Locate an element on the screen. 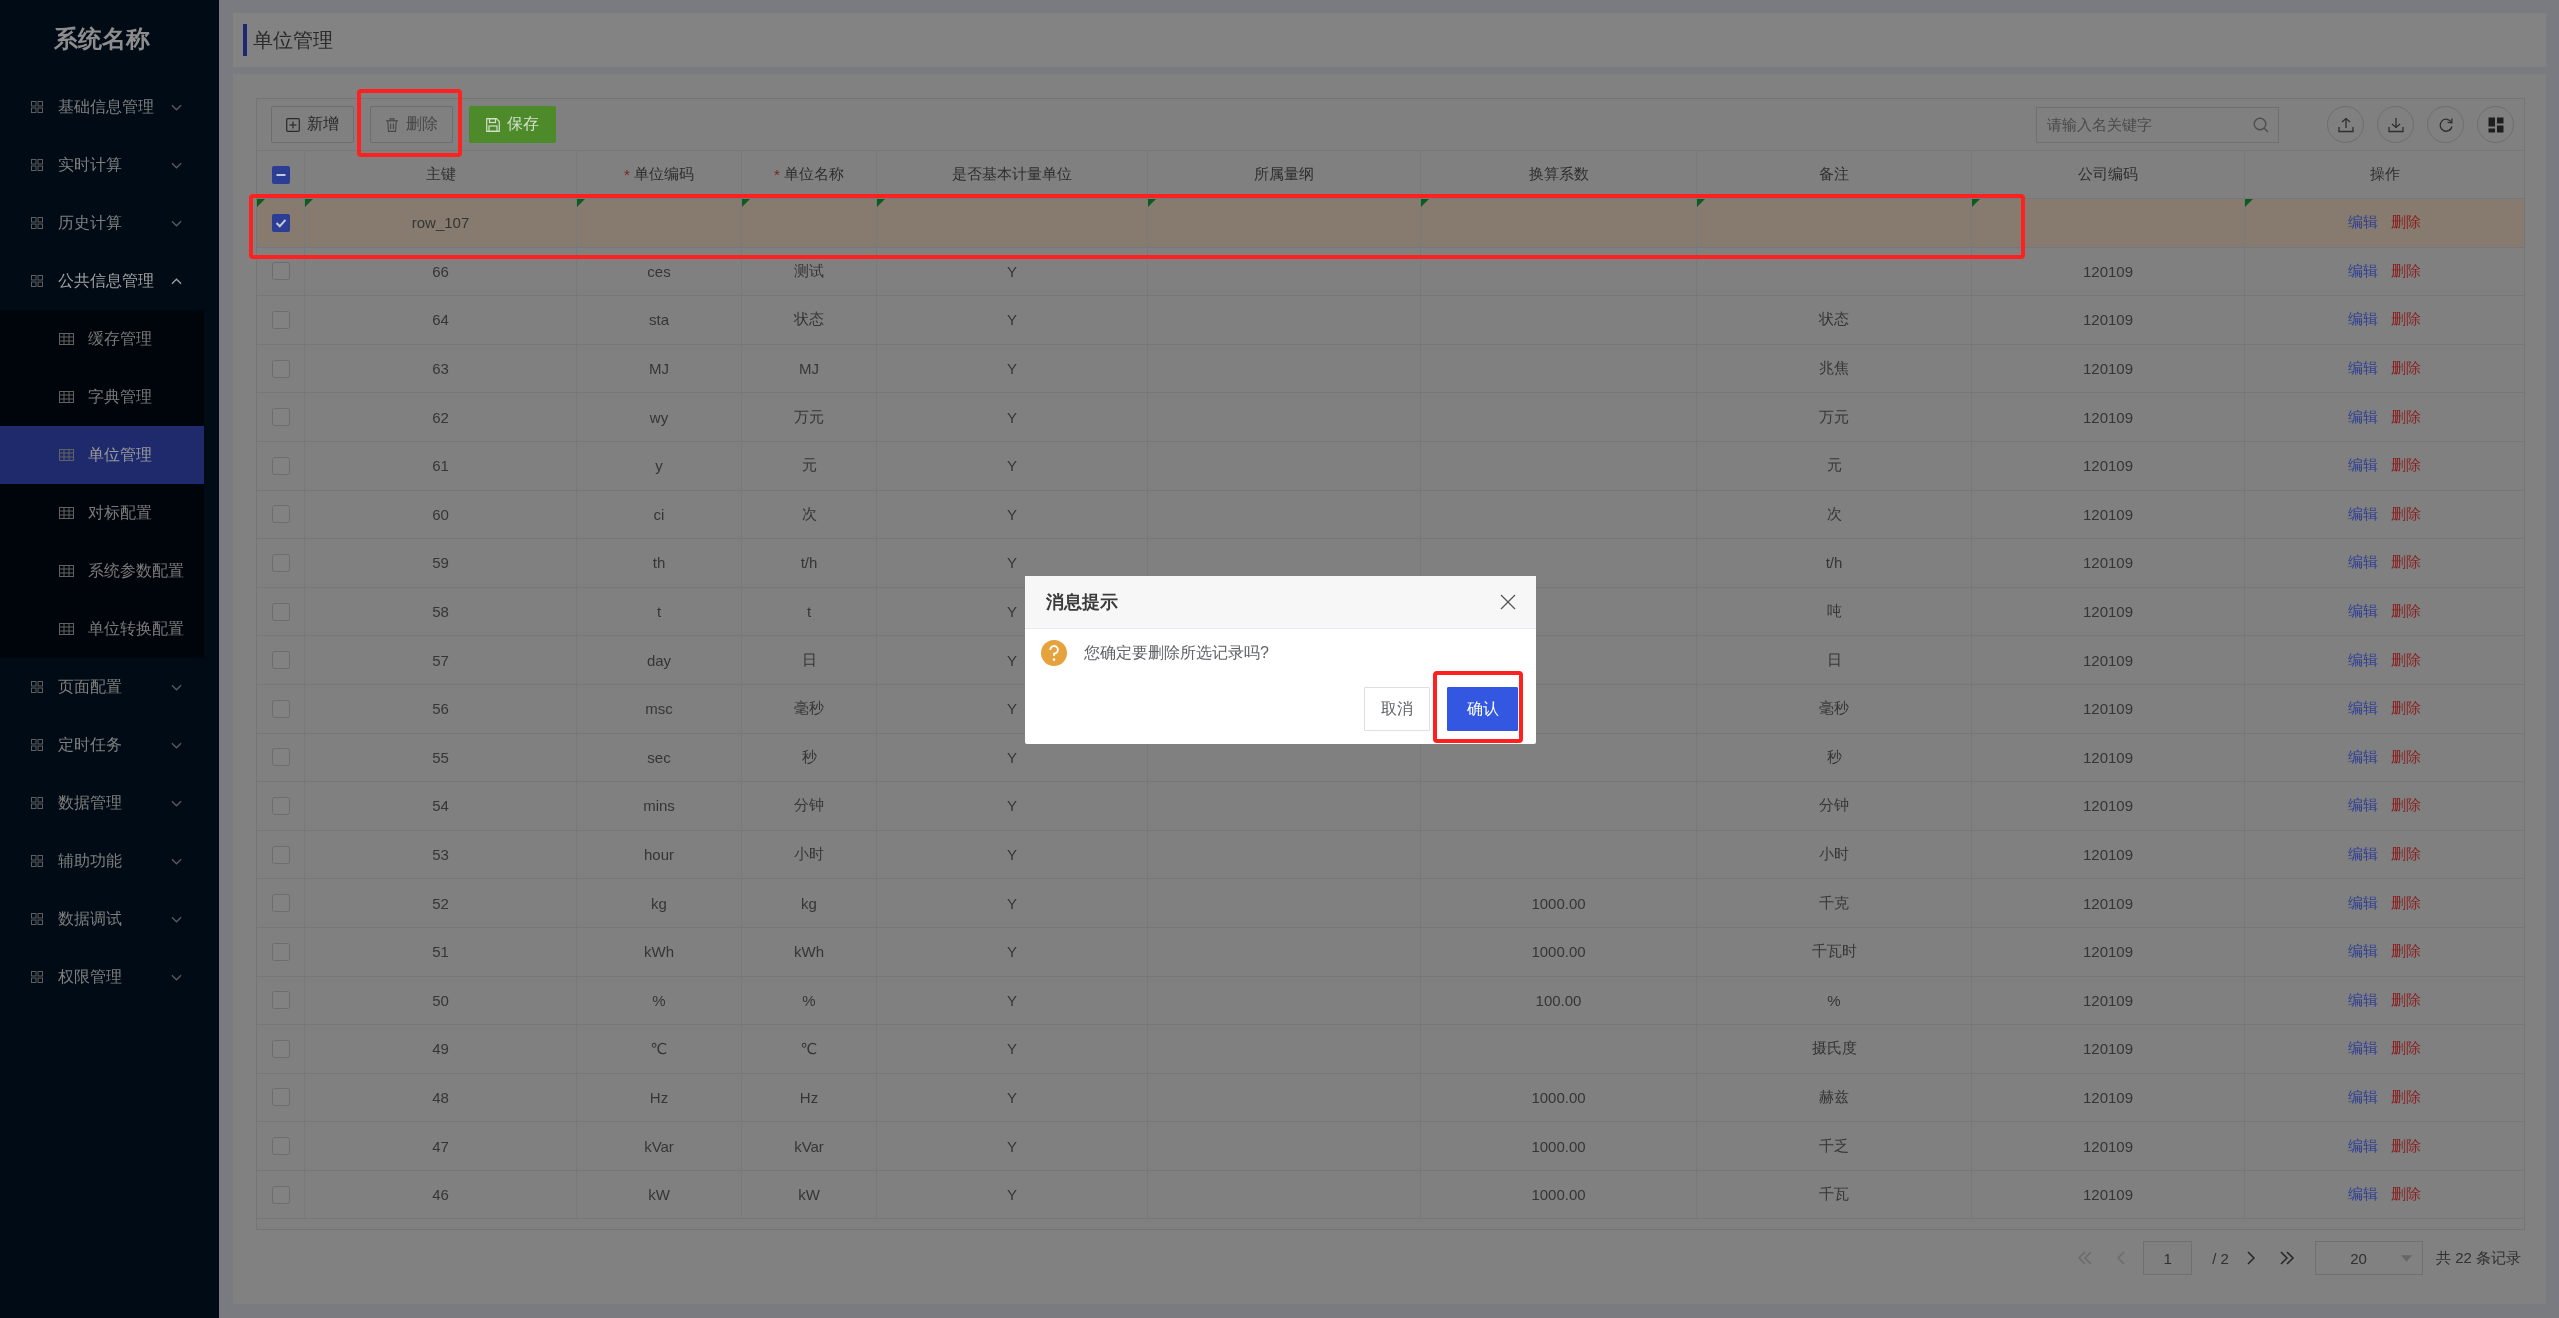 The height and width of the screenshot is (1318, 2559). layout-button is located at coordinates (2495, 124).